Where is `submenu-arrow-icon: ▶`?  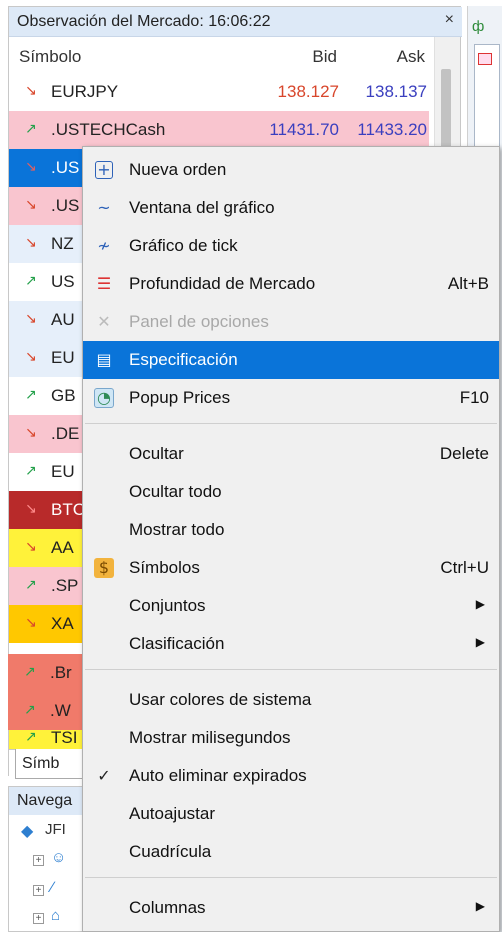 submenu-arrow-icon: ▶ is located at coordinates (480, 642).